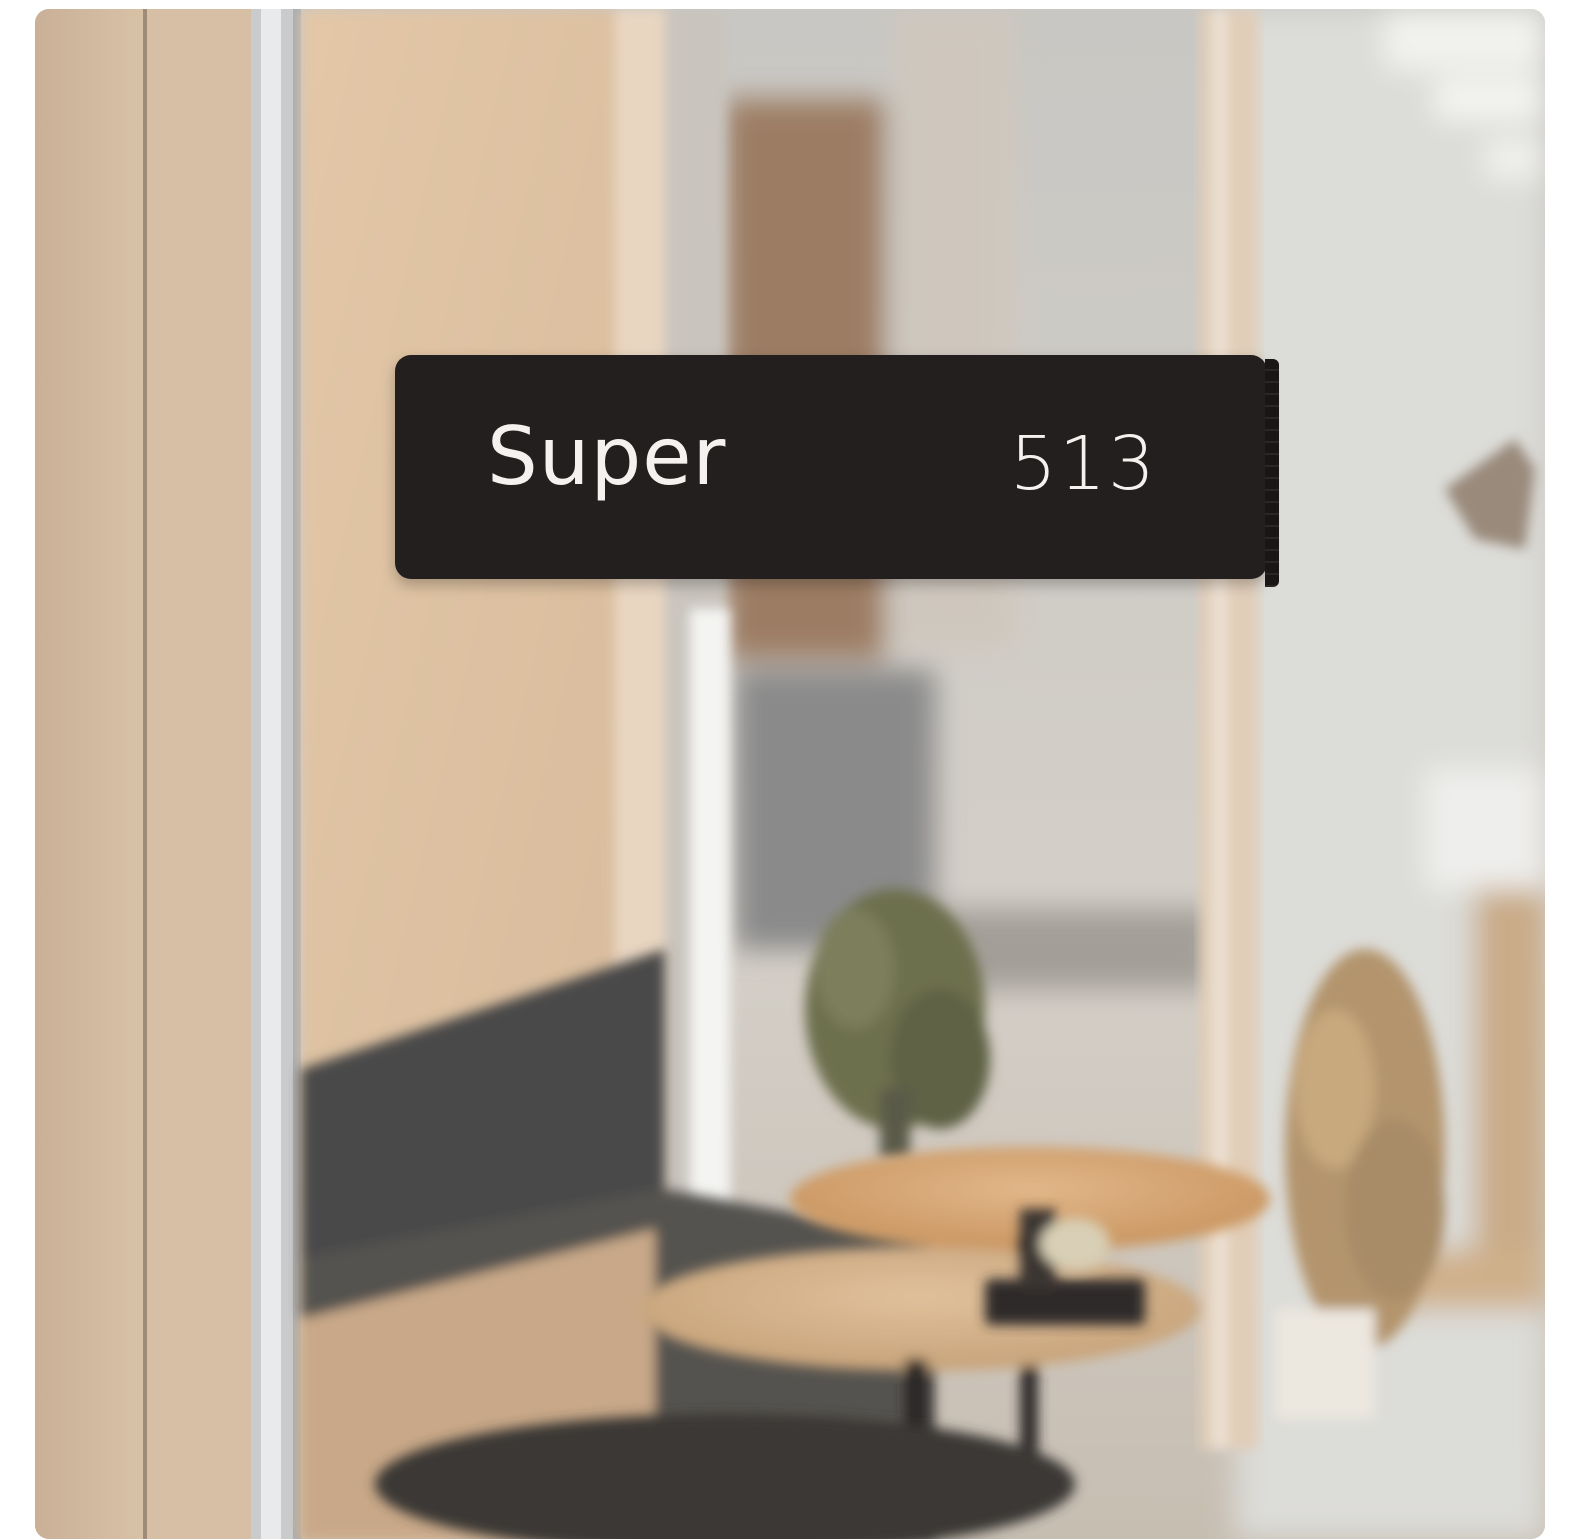 This screenshot has height=1539, width=1578. What do you see at coordinates (1272, 473) in the screenshot?
I see `sign-mount-edge` at bounding box center [1272, 473].